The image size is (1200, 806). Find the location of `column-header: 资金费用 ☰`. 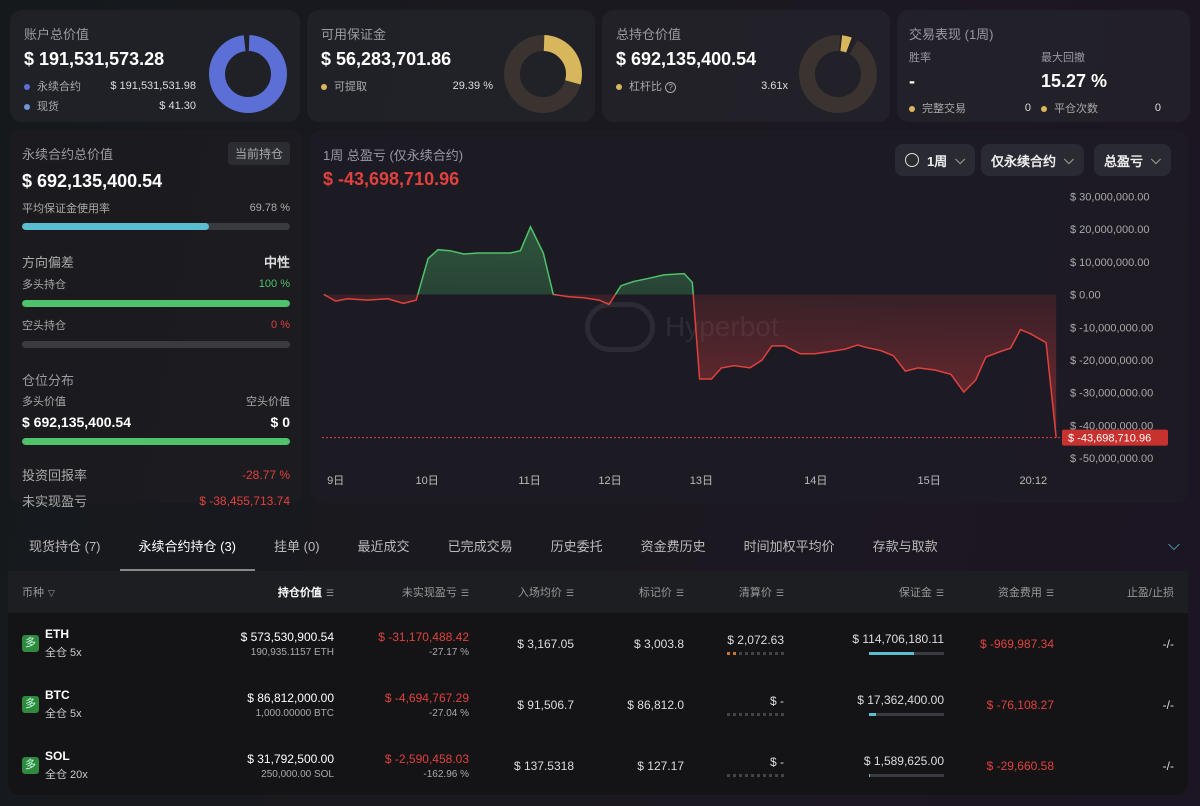

column-header: 资金费用 ☰ is located at coordinates (1013, 592).